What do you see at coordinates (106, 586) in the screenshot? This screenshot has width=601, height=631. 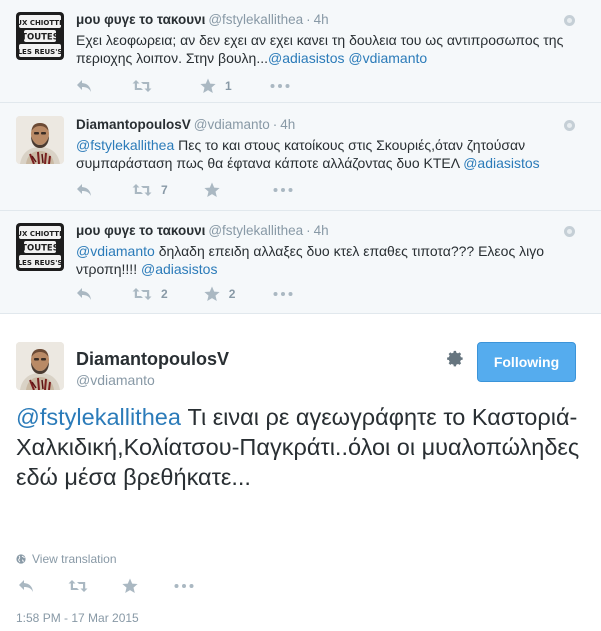 I see `tweet-actions` at bounding box center [106, 586].